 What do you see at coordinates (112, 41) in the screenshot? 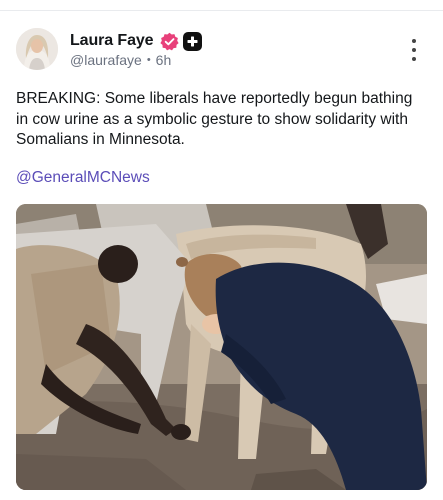
I see `author-display-name: Laura Faye` at bounding box center [112, 41].